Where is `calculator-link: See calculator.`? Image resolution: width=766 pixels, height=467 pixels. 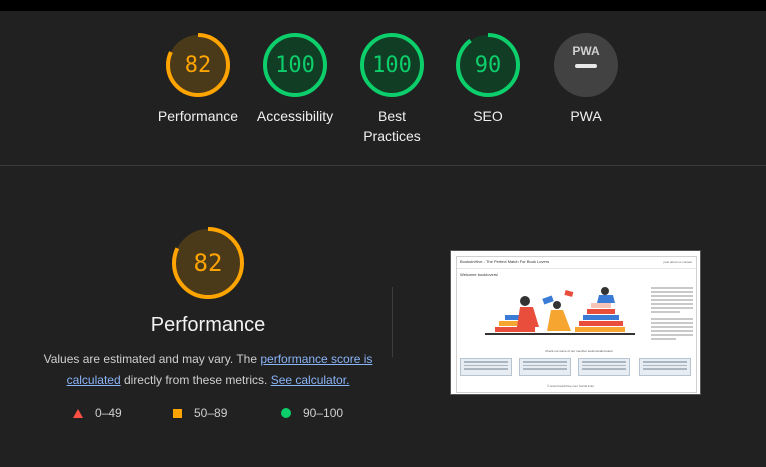
calculator-link: See calculator. is located at coordinates (310, 380).